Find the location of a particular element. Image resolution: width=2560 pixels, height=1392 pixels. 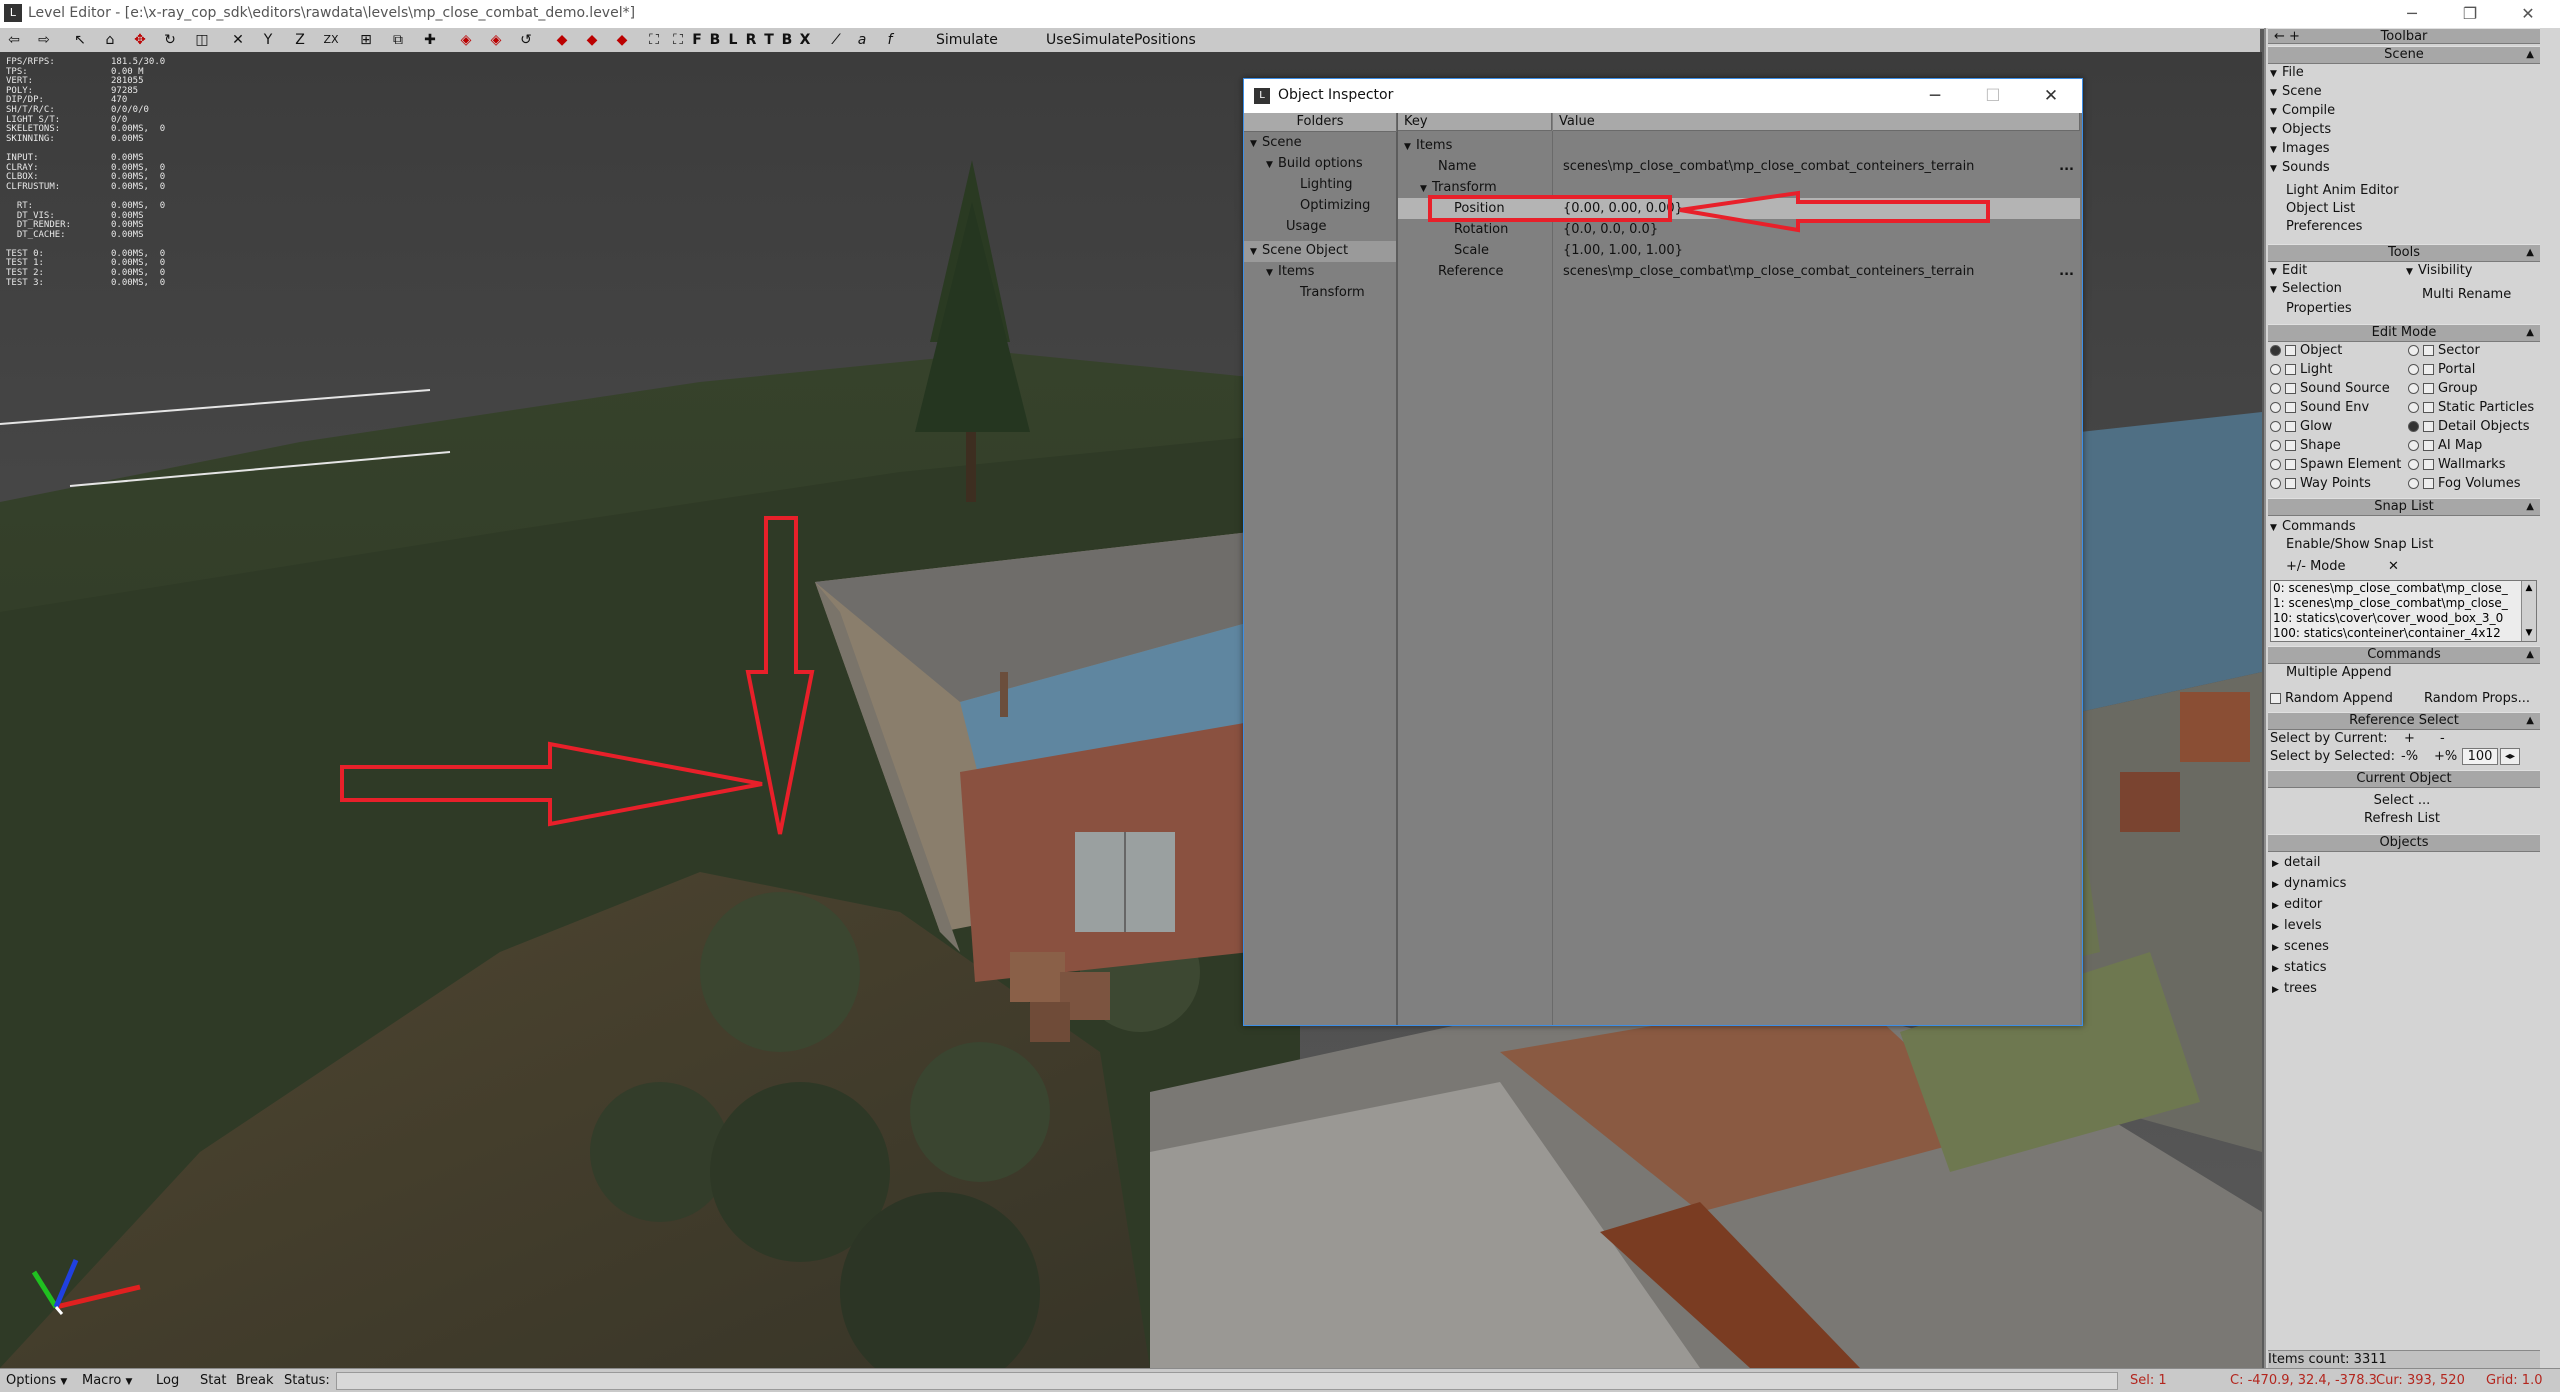

snap-icon: ⧉ is located at coordinates (398, 40).